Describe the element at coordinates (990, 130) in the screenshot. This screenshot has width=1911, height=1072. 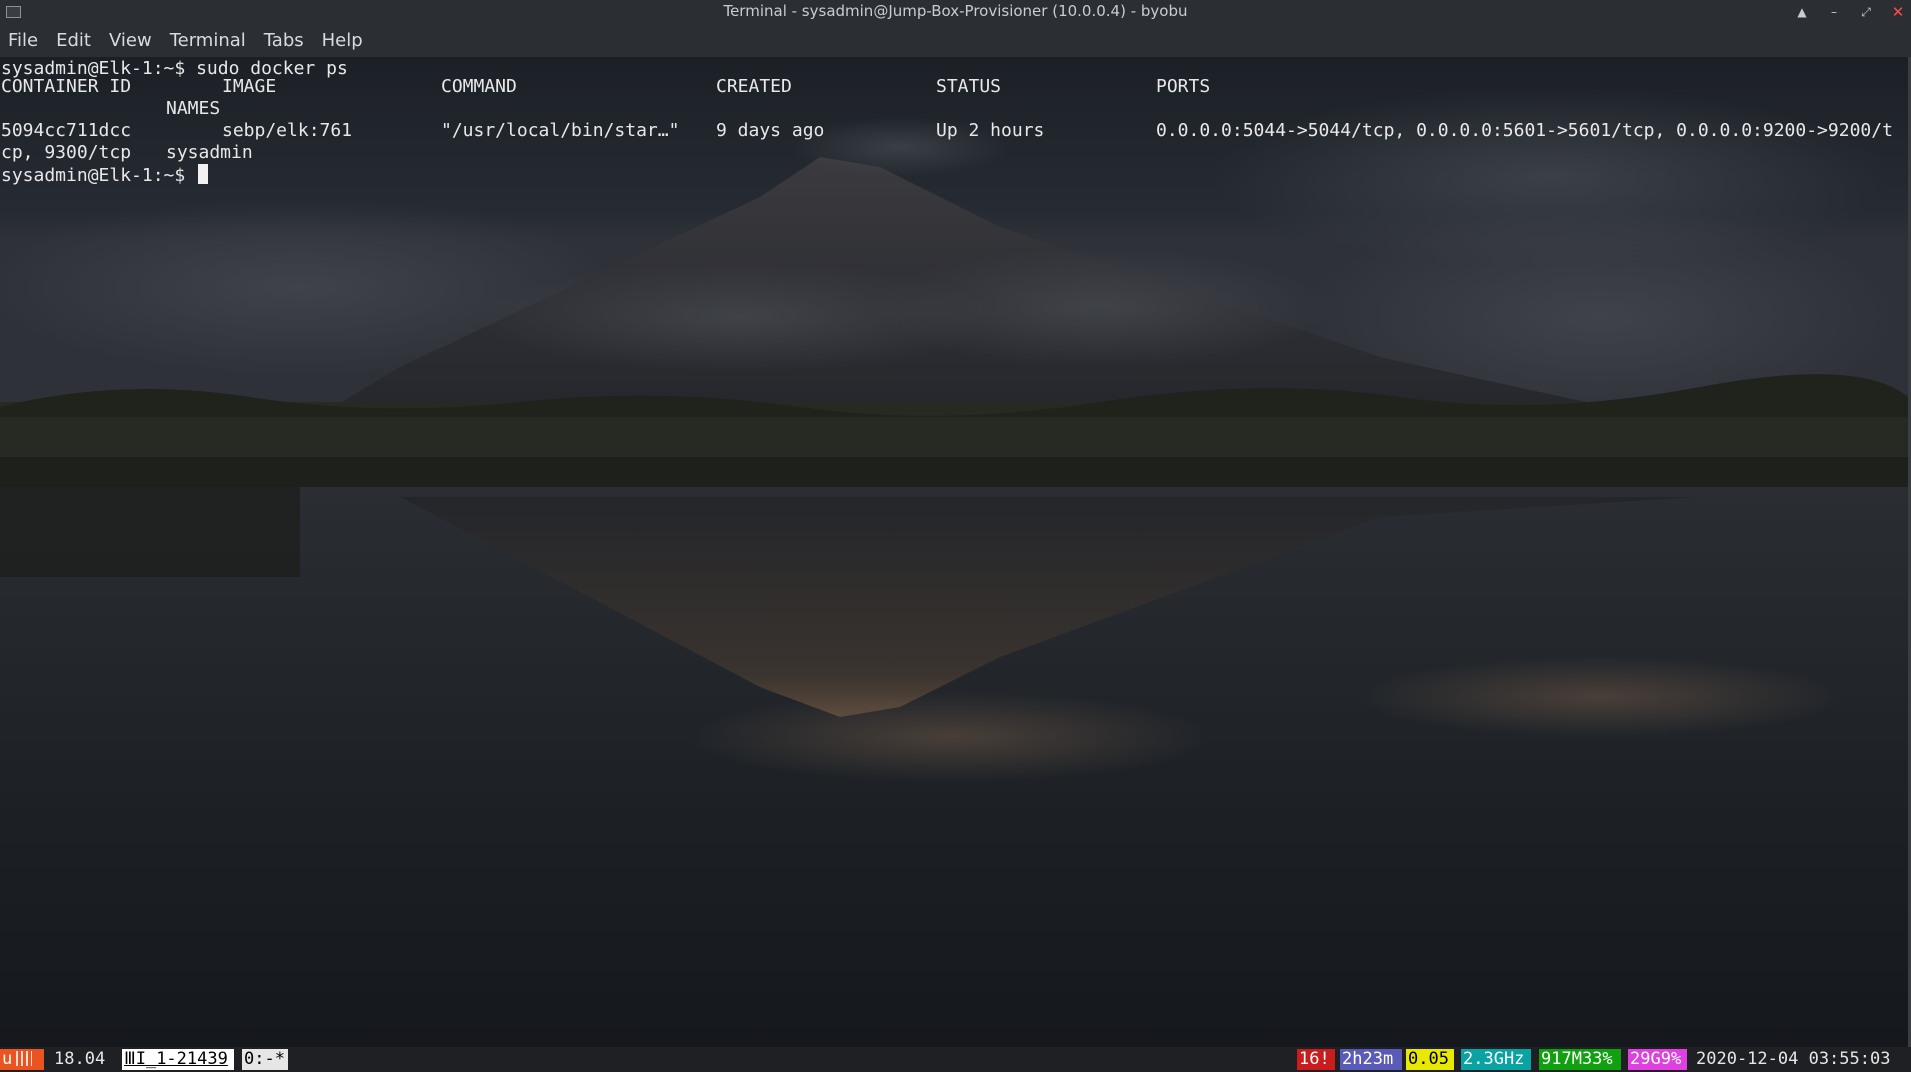
I see `row-status: Up 2 hours` at that location.